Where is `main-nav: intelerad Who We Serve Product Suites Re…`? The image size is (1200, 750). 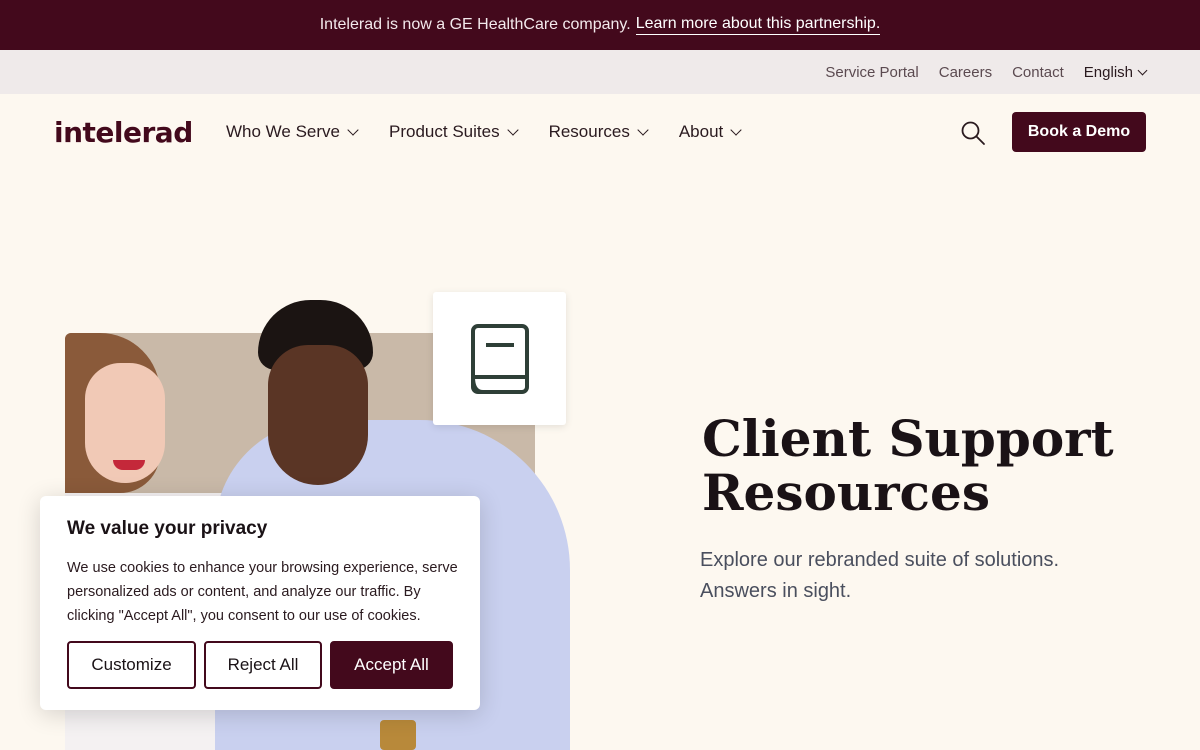
main-nav: intelerad Who We Serve Product Suites Re… is located at coordinates (600, 132).